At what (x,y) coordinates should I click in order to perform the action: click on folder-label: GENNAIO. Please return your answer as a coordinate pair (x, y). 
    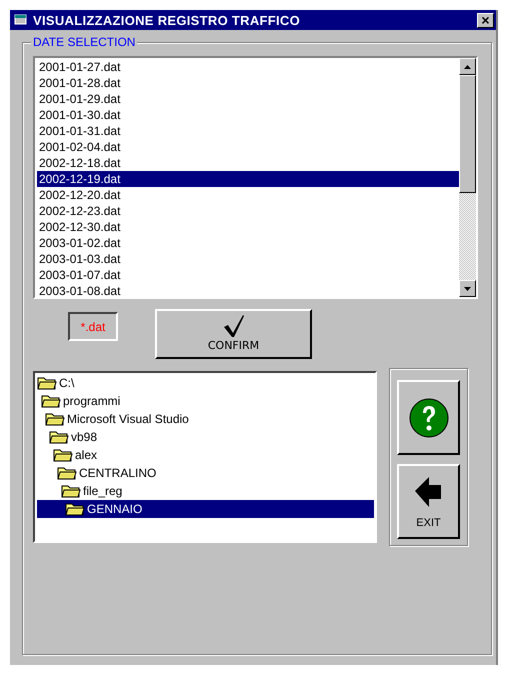
    Looking at the image, I should click on (114, 509).